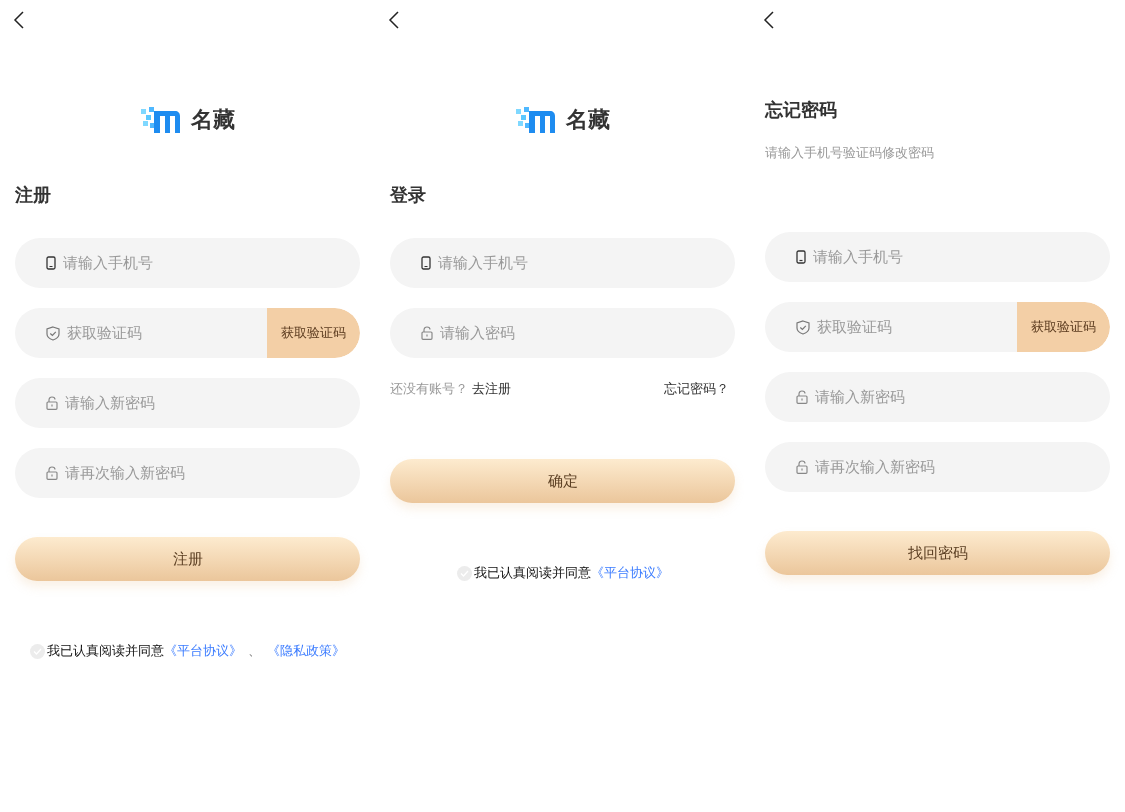 Image resolution: width=1125 pixels, height=812 pixels. What do you see at coordinates (587, 333) in the screenshot?
I see `password-input: 请输入密码` at bounding box center [587, 333].